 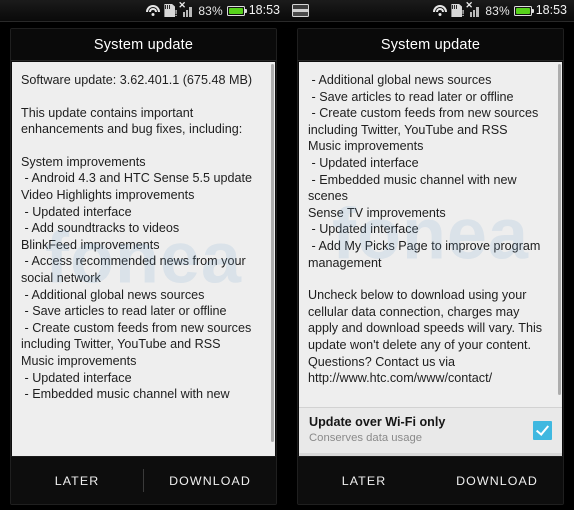 What do you see at coordinates (497, 480) in the screenshot?
I see `right-download-button: DOWNLOAD` at bounding box center [497, 480].